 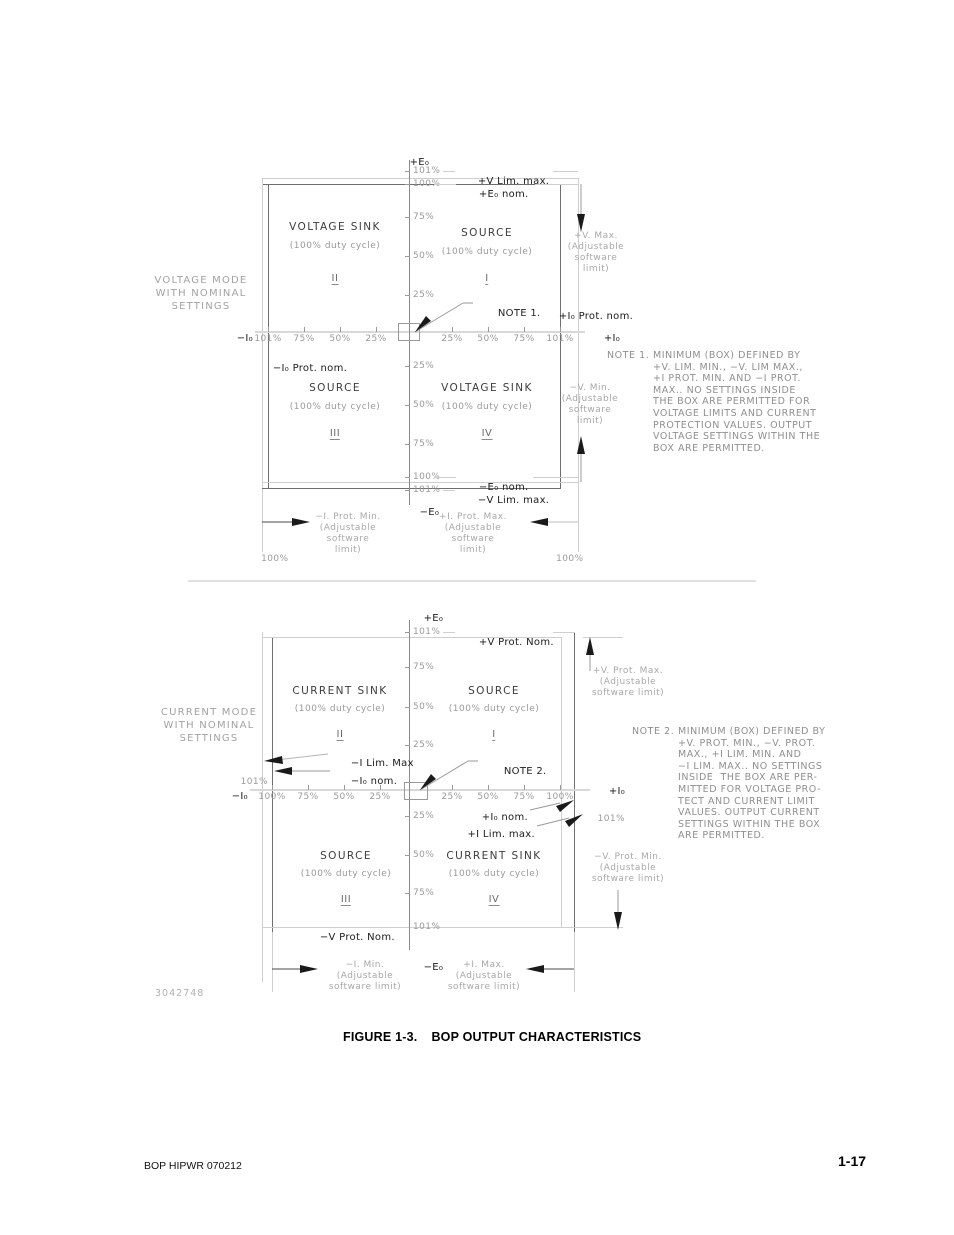 What do you see at coordinates (550, 969) in the screenshot?
I see `arrow-i-max` at bounding box center [550, 969].